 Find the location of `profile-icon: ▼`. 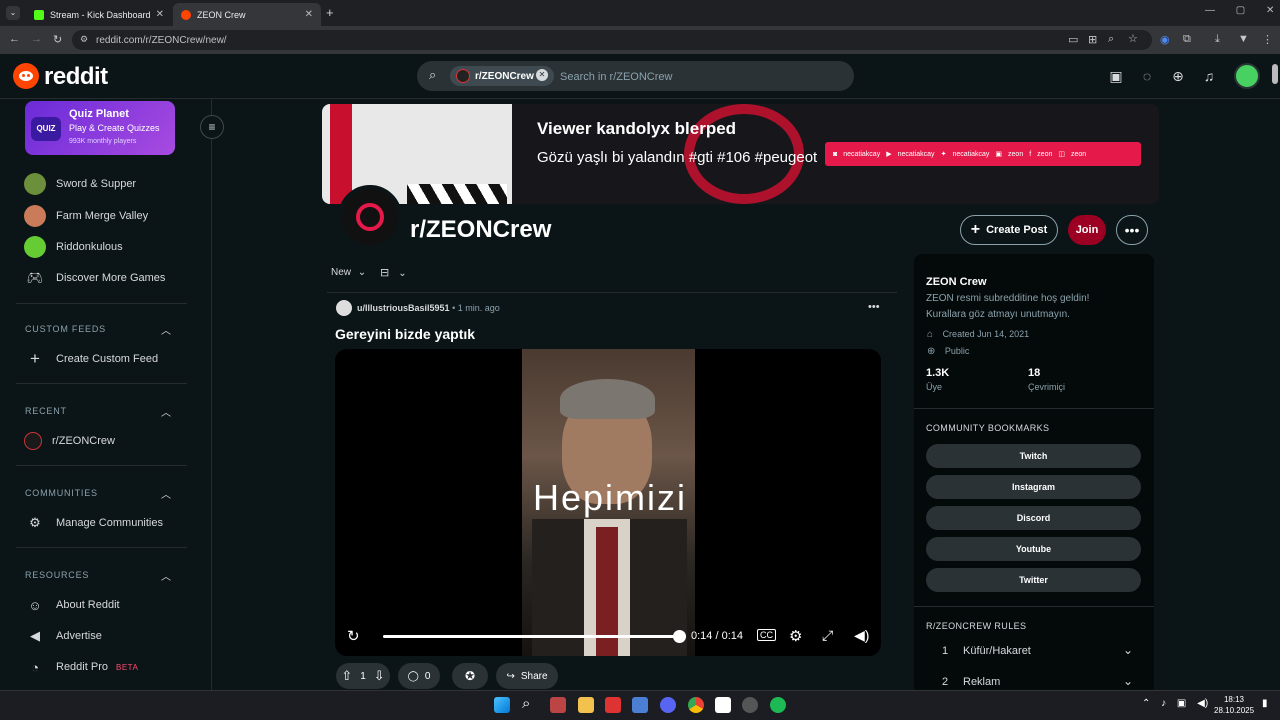

profile-icon: ▼ is located at coordinates (1243, 39).